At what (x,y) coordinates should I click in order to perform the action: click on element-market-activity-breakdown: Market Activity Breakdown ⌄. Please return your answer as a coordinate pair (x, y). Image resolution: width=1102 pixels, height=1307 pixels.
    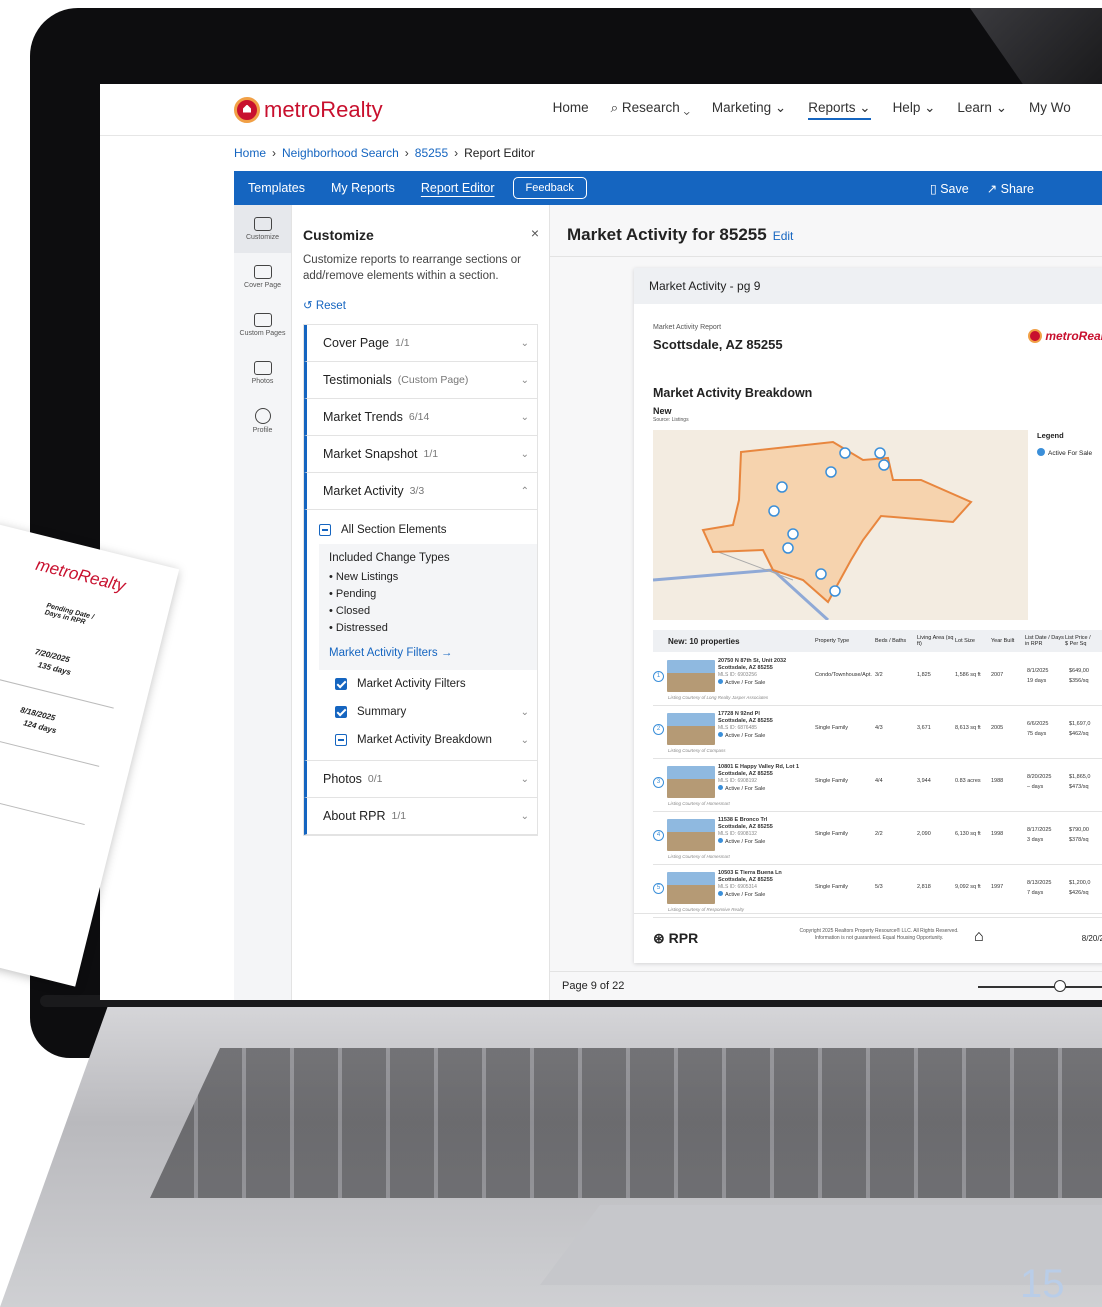
    Looking at the image, I should click on (428, 740).